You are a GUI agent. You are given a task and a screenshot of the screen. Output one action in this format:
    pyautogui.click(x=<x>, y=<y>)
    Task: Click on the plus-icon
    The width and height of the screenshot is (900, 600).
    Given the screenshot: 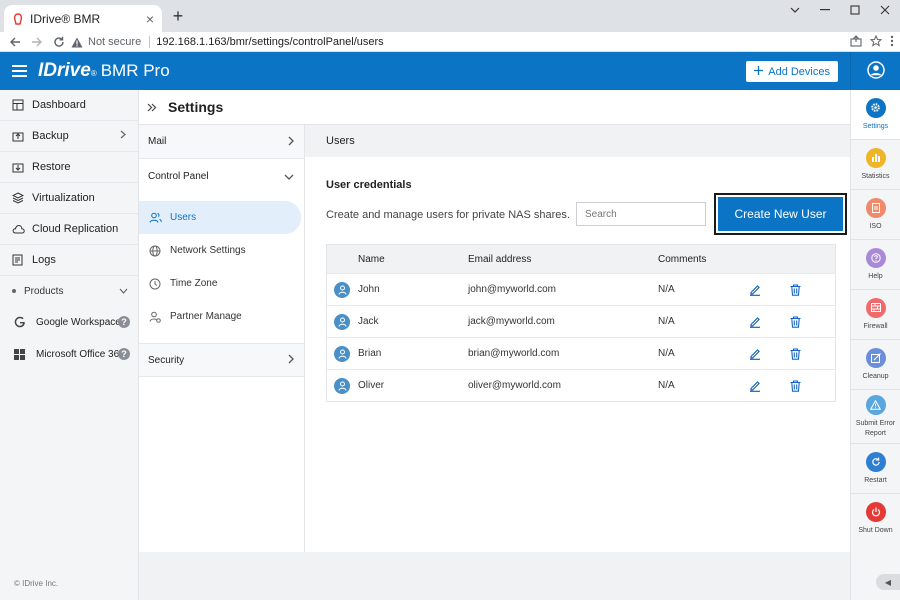 What is the action you would take?
    pyautogui.click(x=759, y=71)
    